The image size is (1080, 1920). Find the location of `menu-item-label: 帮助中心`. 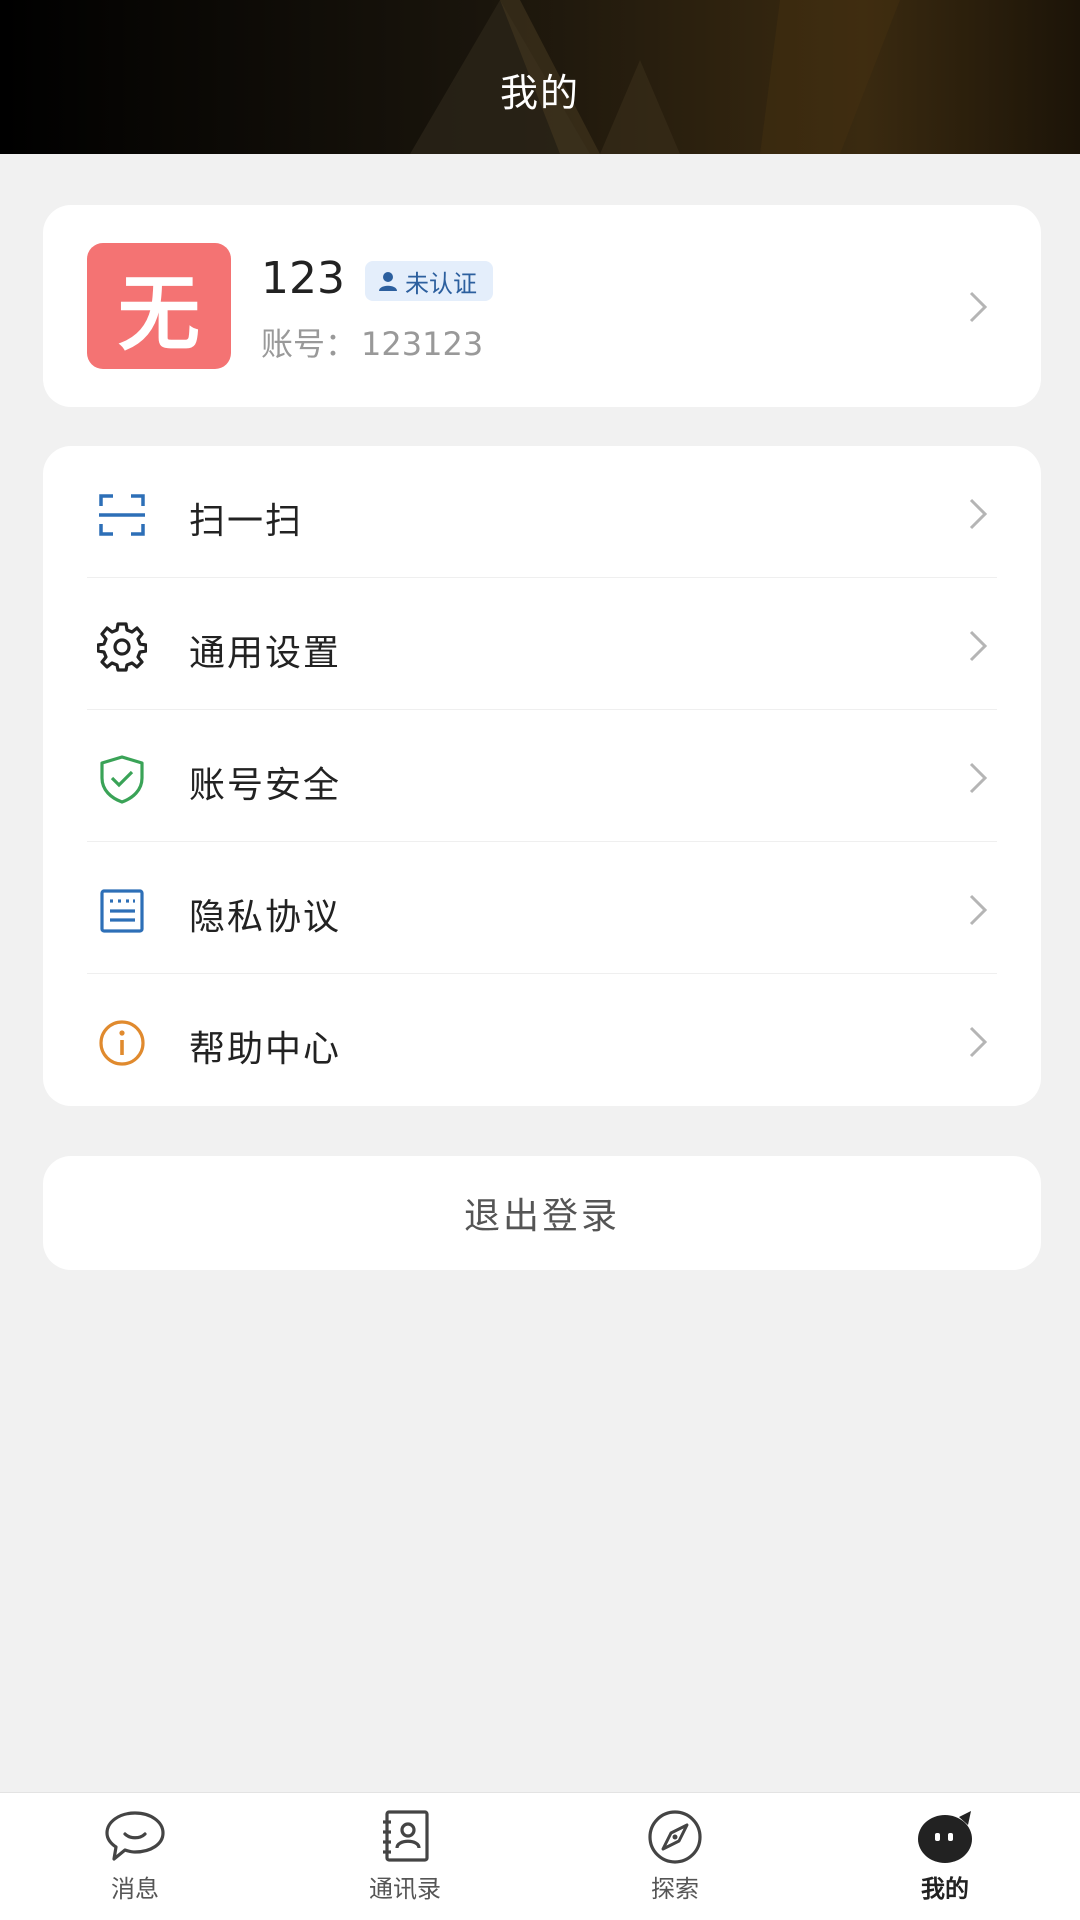

menu-item-label: 帮助中心 is located at coordinates (265, 1049).